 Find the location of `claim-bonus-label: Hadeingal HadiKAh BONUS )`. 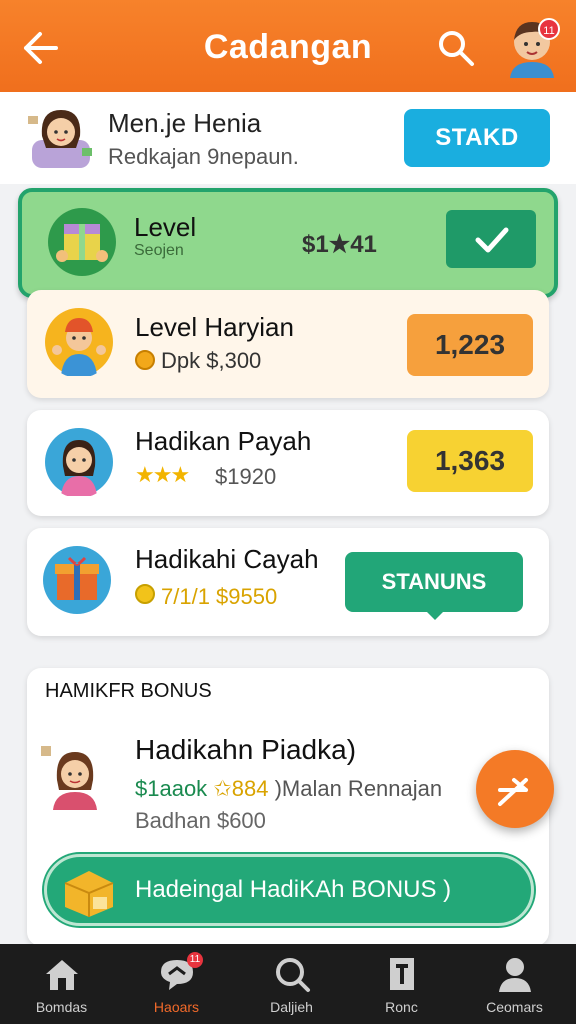

claim-bonus-label: Hadeingal HadiKAh BONUS ) is located at coordinates (293, 889).